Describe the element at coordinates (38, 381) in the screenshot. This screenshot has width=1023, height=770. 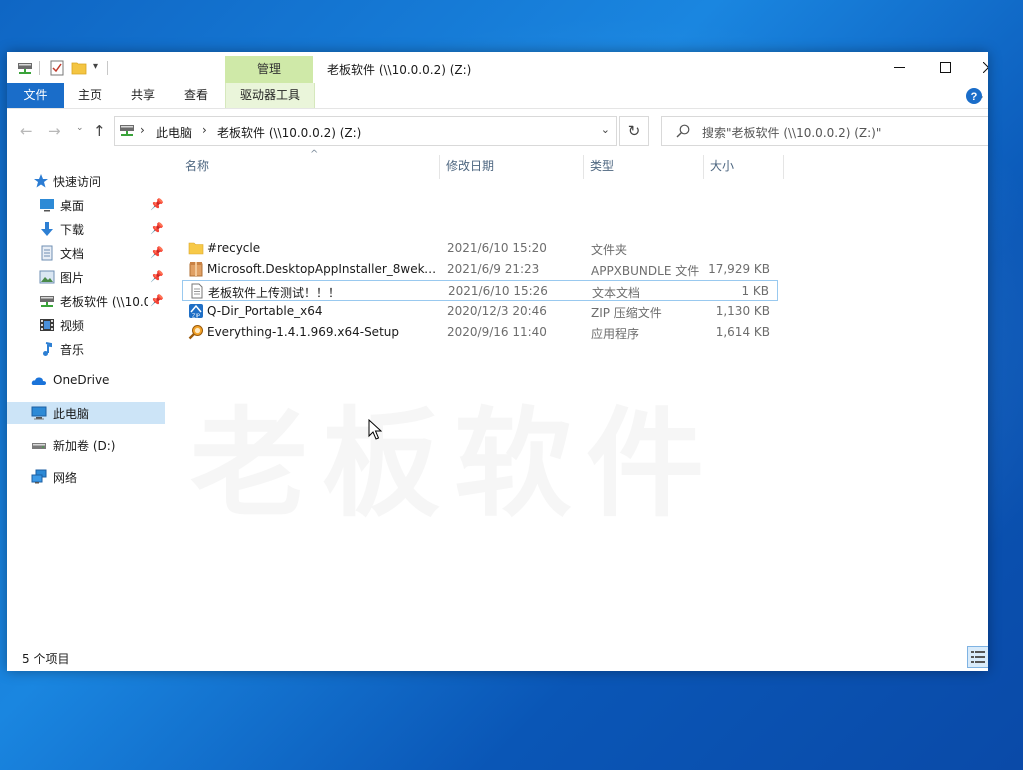
I see `cloud-icon` at that location.